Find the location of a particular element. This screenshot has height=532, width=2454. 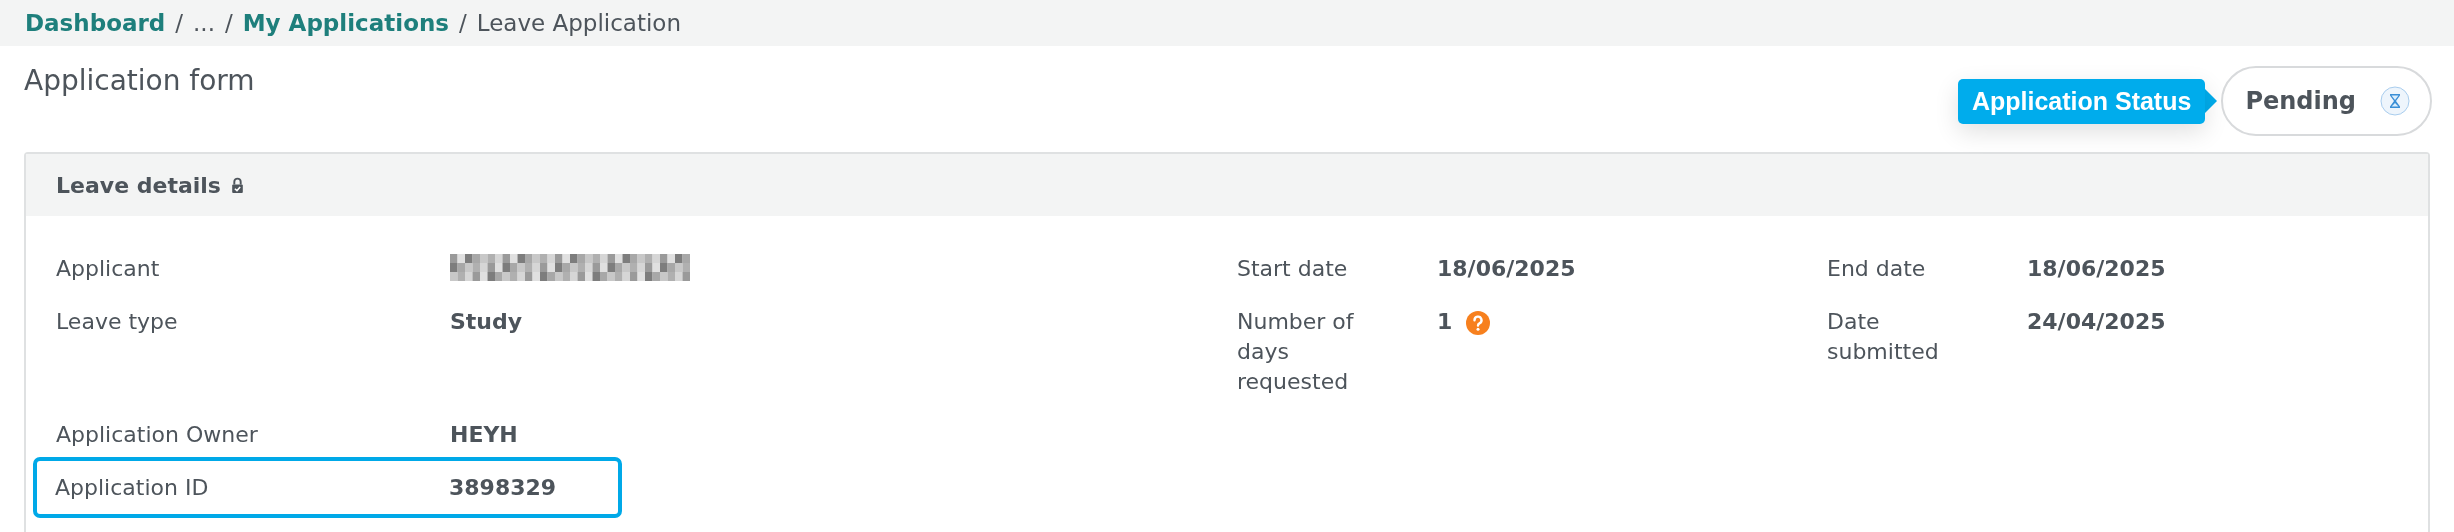

field-label: Start date is located at coordinates (1293, 269).